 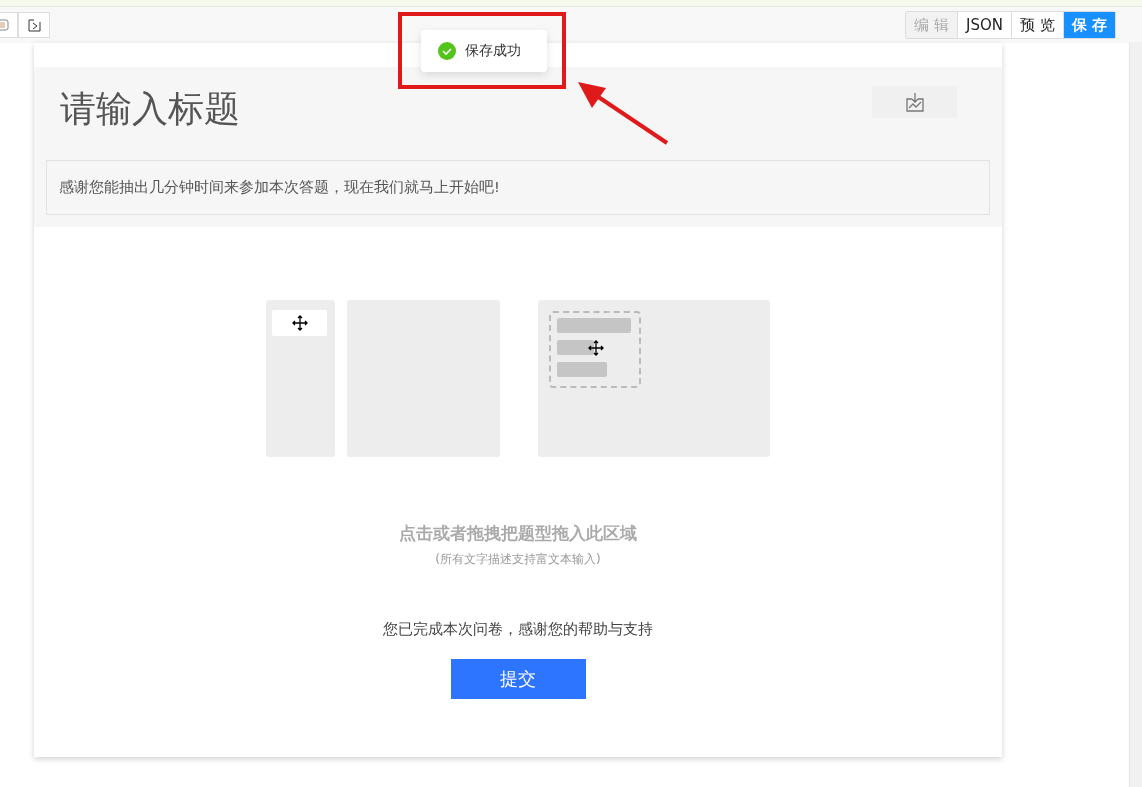 What do you see at coordinates (518, 187) in the screenshot?
I see `survey-description: 感谢您能抽出几分钟时间来参加本次答题，现在我们就马上开始吧!` at bounding box center [518, 187].